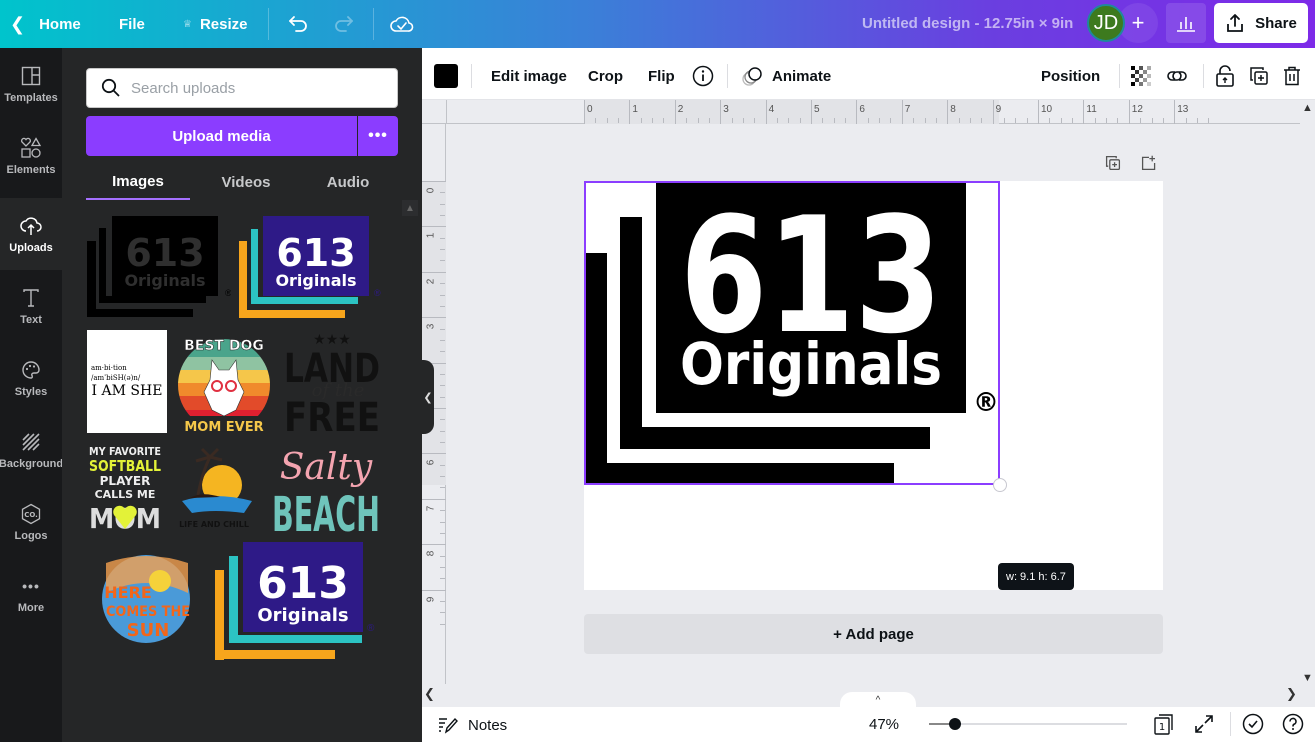 This screenshot has width=1315, height=742. What do you see at coordinates (884, 724) in the screenshot?
I see `zoom-percentage: 47%` at bounding box center [884, 724].